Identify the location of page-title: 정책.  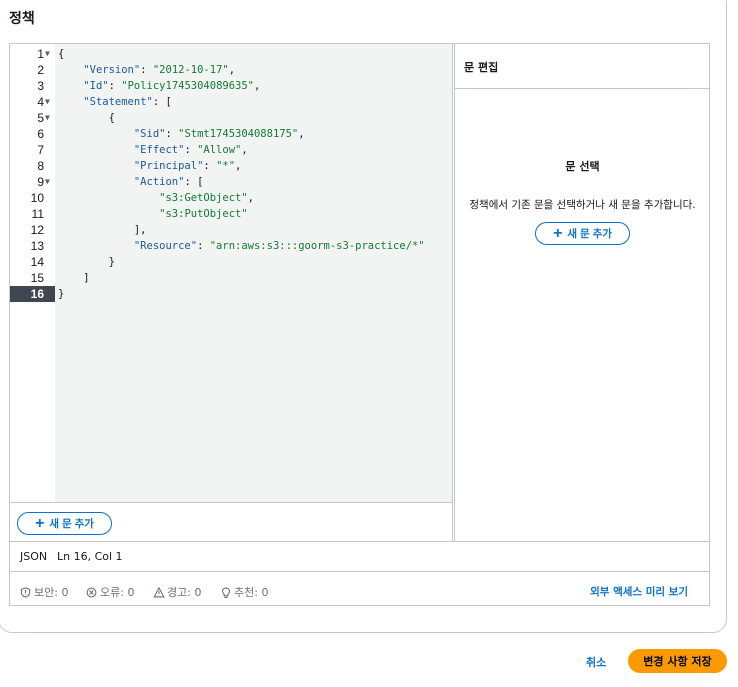
(22, 19).